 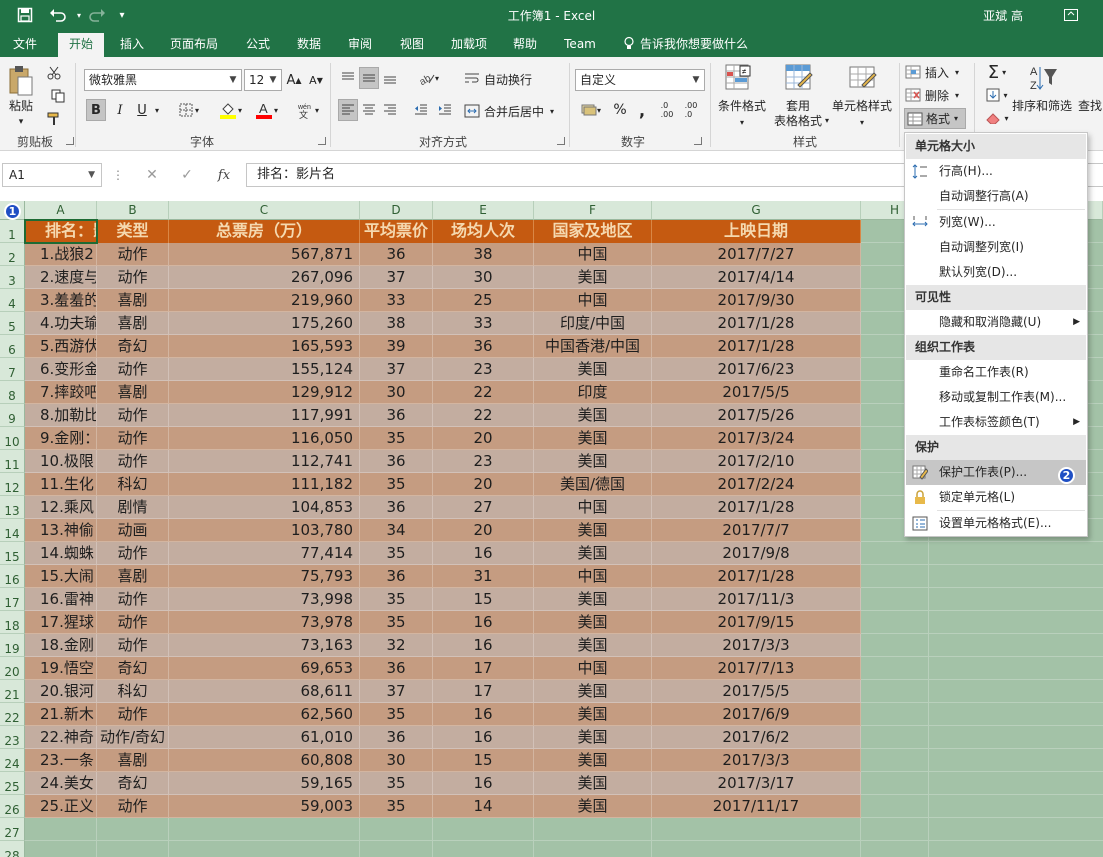 I want to click on column-header-f: F, so click(x=593, y=210).